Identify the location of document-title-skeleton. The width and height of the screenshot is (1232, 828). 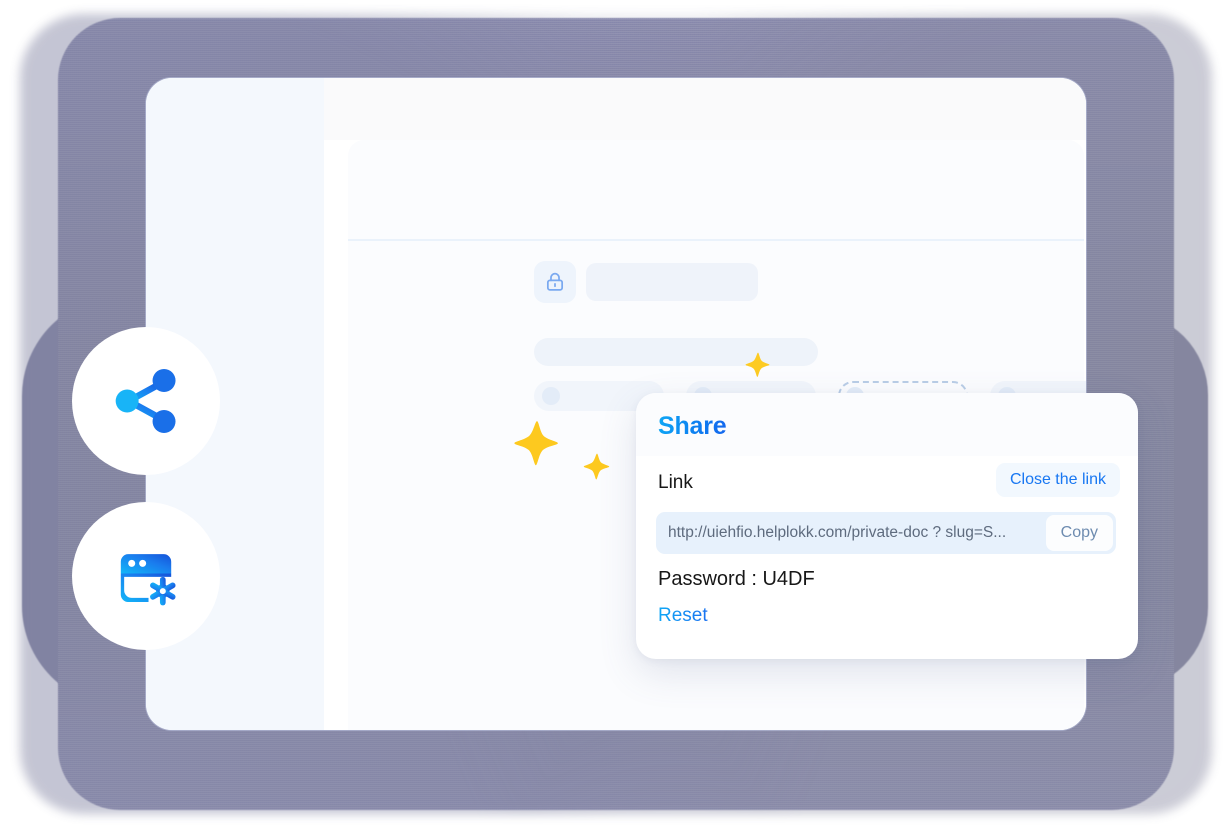
(672, 282).